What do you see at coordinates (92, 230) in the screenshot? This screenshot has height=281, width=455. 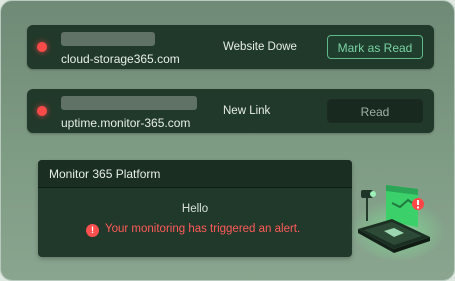 I see `alert-icon: !` at bounding box center [92, 230].